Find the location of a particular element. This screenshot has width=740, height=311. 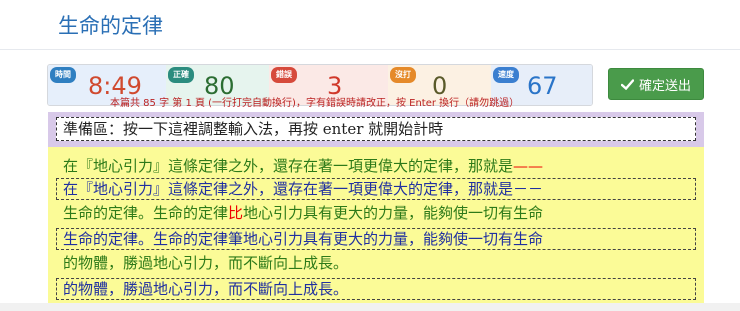

source-line-3: 的物體，勝過地心引力，而不斷向上成長。 is located at coordinates (205, 263).